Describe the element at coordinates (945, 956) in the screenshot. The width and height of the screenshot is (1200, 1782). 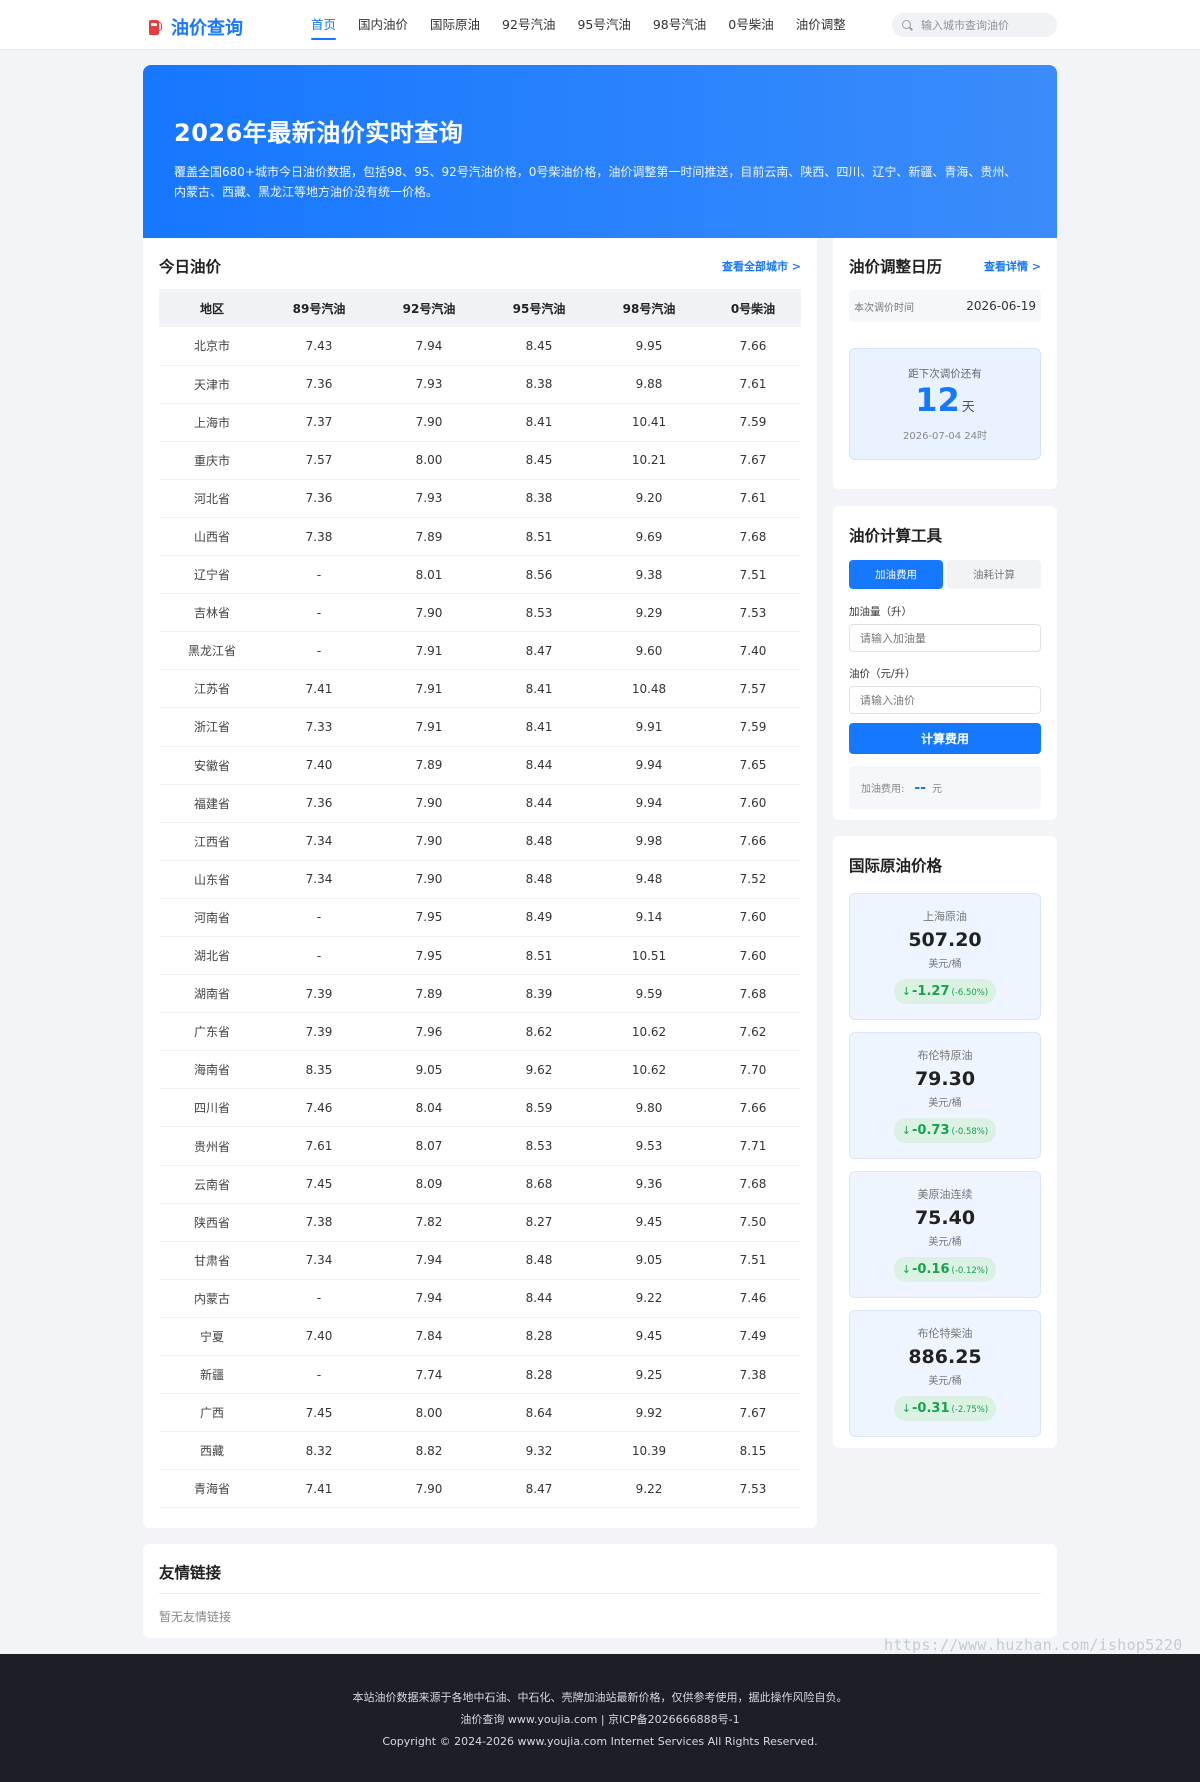
I see `crude-item: 上海原油 507.20 美元/桶 ↓ -1.27 (-6.50%)` at that location.